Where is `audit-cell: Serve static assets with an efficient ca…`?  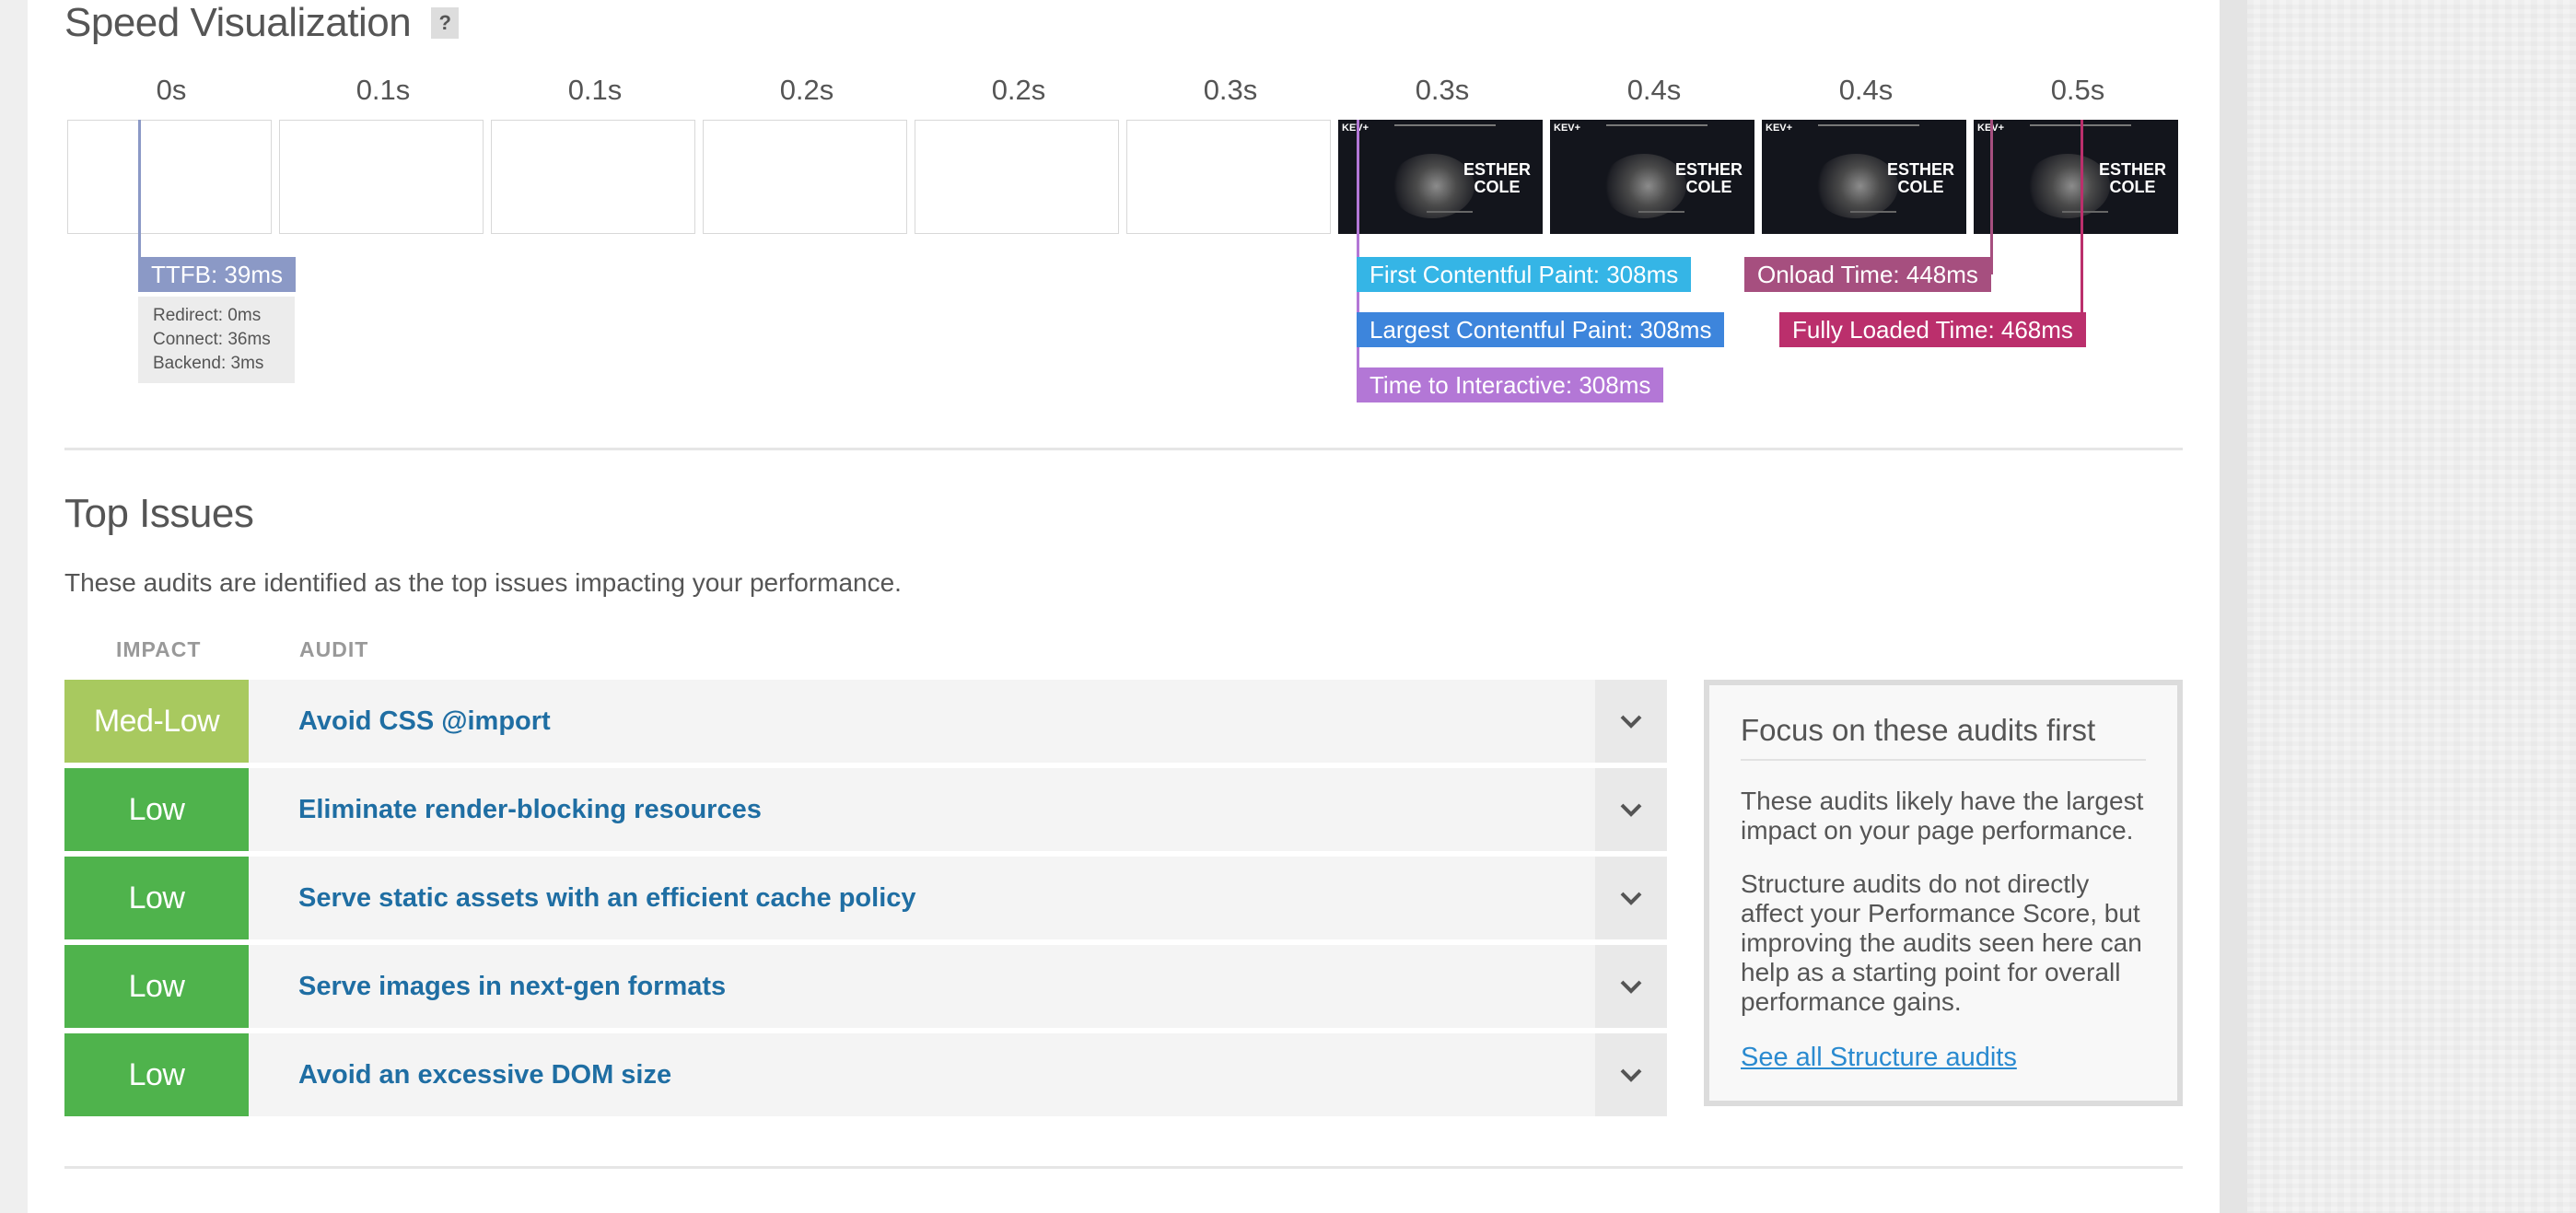 audit-cell: Serve static assets with an efficient ca… is located at coordinates (922, 898).